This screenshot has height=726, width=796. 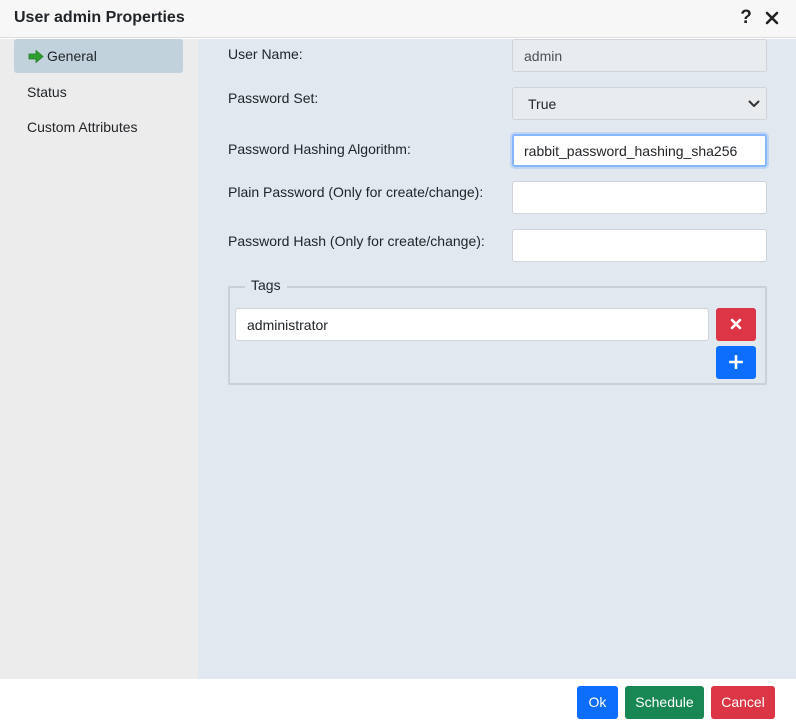 I want to click on user-name-label: User Name:, so click(x=265, y=54).